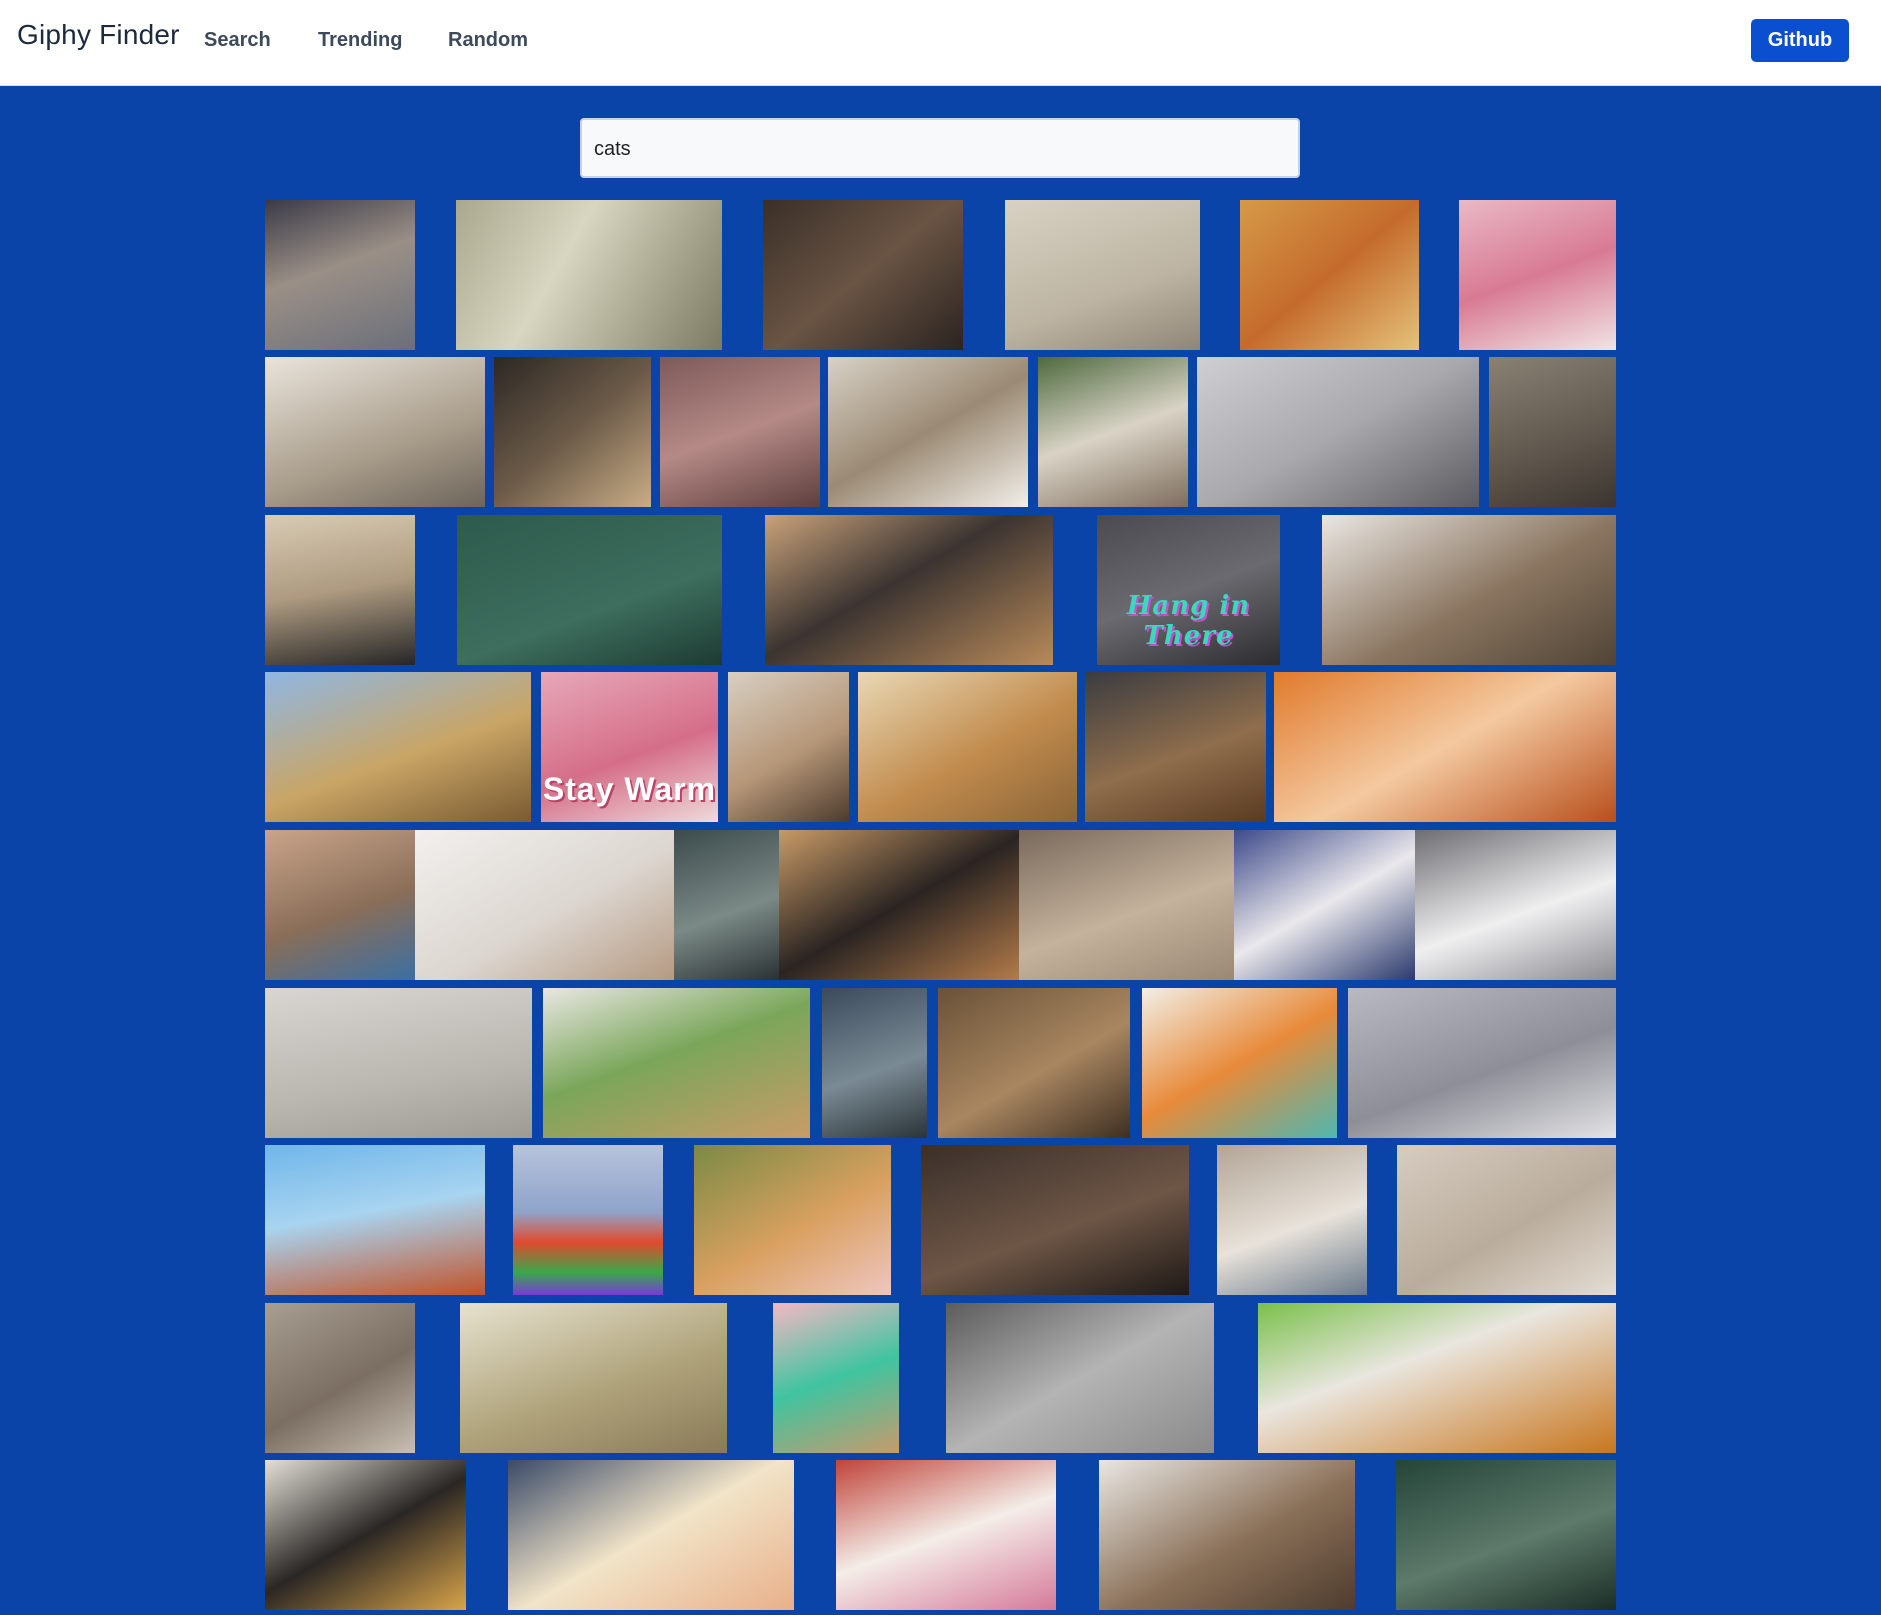 The image size is (1881, 1615). Describe the element at coordinates (360, 40) in the screenshot. I see `nav-trending: Trending` at that location.